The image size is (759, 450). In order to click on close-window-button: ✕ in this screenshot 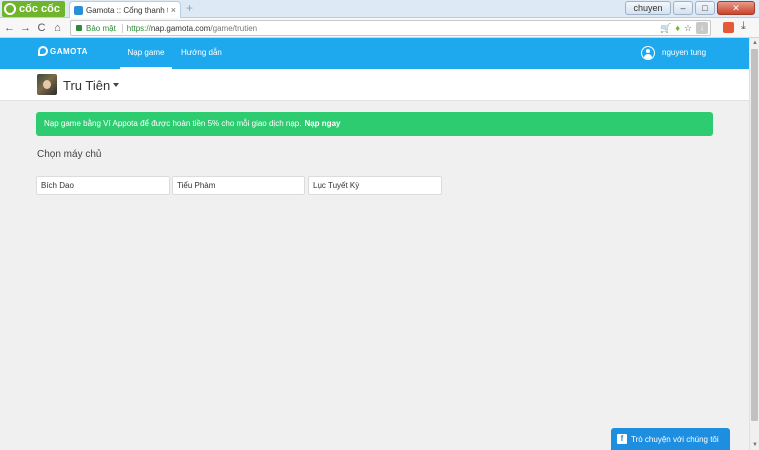, I will do `click(736, 8)`.